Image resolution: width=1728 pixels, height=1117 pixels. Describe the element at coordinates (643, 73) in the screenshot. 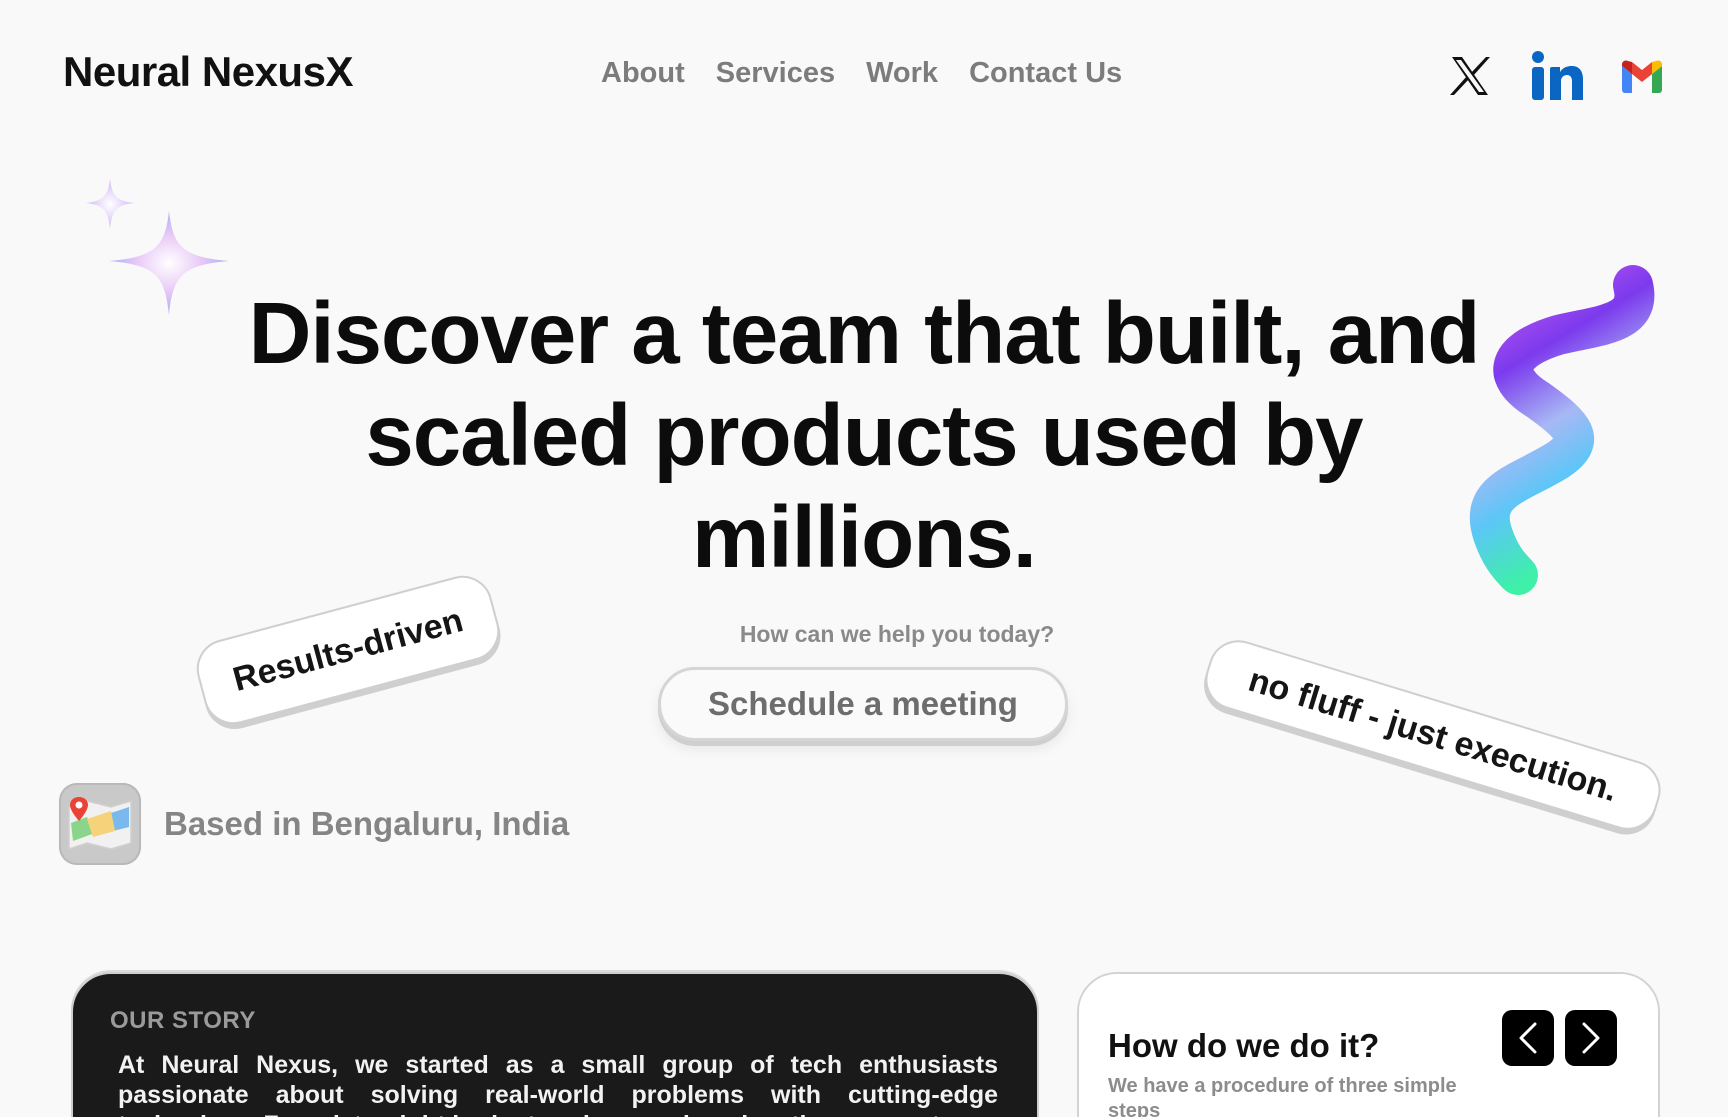

I see `nav-about: About` at that location.